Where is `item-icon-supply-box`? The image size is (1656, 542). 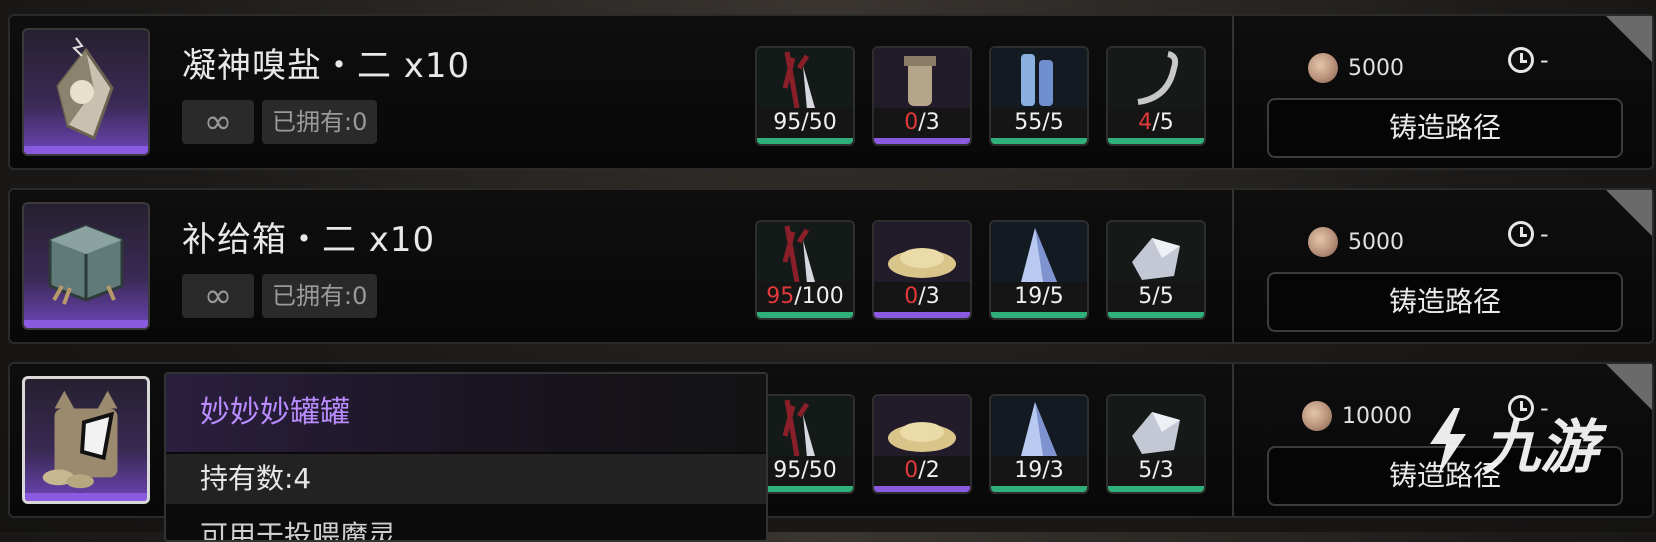 item-icon-supply-box is located at coordinates (86, 266).